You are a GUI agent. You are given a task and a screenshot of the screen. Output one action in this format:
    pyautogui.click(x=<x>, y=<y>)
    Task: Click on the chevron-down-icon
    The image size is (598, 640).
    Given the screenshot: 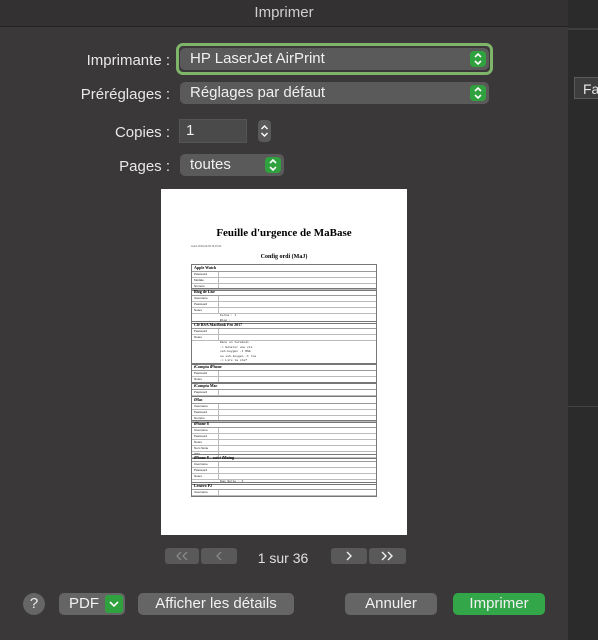 What is the action you would take?
    pyautogui.click(x=114, y=604)
    